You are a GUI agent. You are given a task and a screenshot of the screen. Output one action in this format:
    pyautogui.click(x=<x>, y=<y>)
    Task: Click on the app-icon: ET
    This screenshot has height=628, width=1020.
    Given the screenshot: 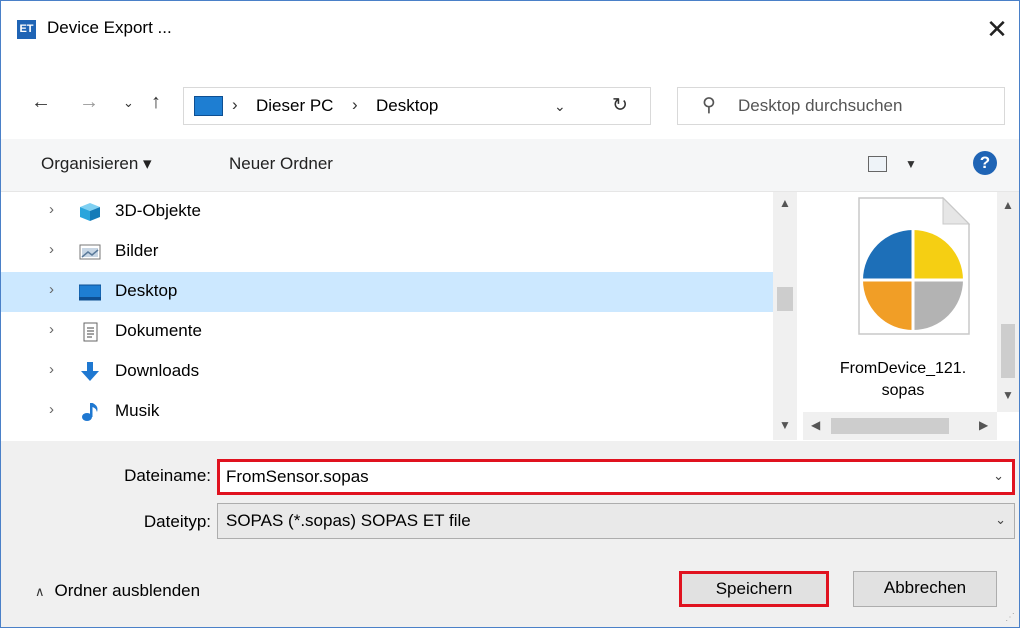 What is the action you would take?
    pyautogui.click(x=26, y=29)
    